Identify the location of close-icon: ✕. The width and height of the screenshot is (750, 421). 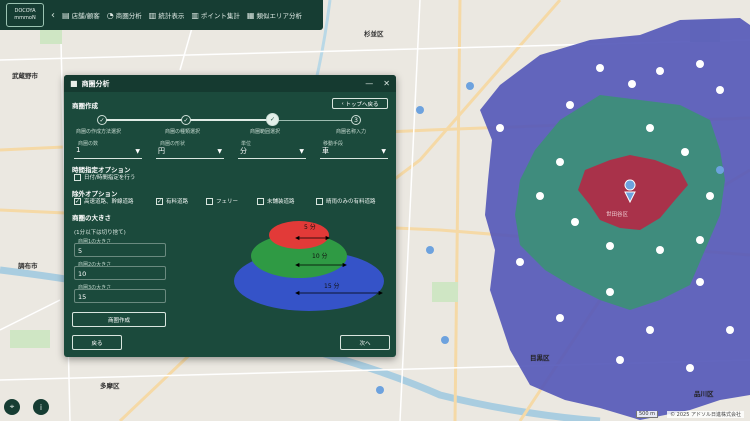
(386, 83).